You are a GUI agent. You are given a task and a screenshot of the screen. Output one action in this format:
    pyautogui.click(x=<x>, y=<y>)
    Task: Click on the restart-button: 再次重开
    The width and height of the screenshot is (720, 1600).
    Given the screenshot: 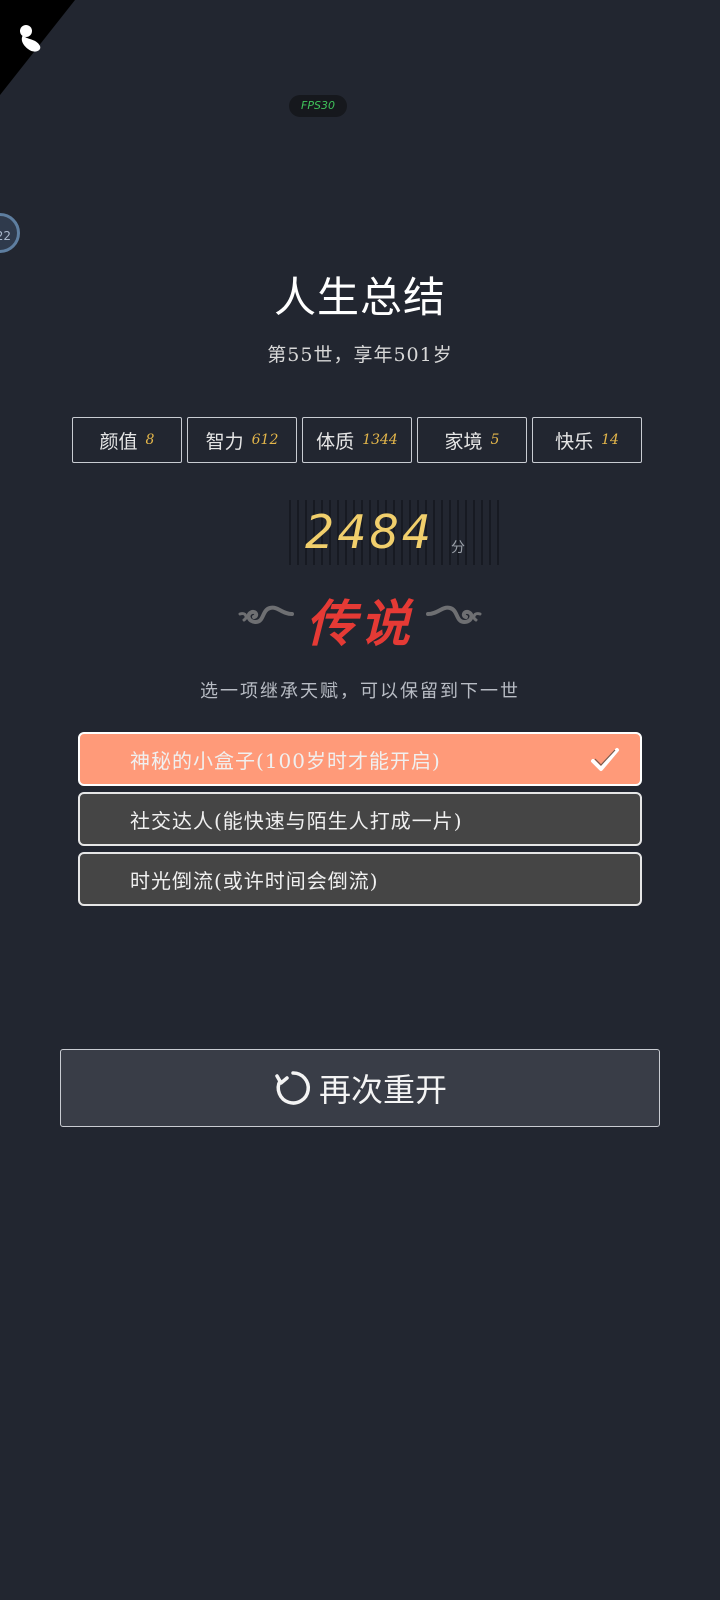 What is the action you would take?
    pyautogui.click(x=360, y=1088)
    